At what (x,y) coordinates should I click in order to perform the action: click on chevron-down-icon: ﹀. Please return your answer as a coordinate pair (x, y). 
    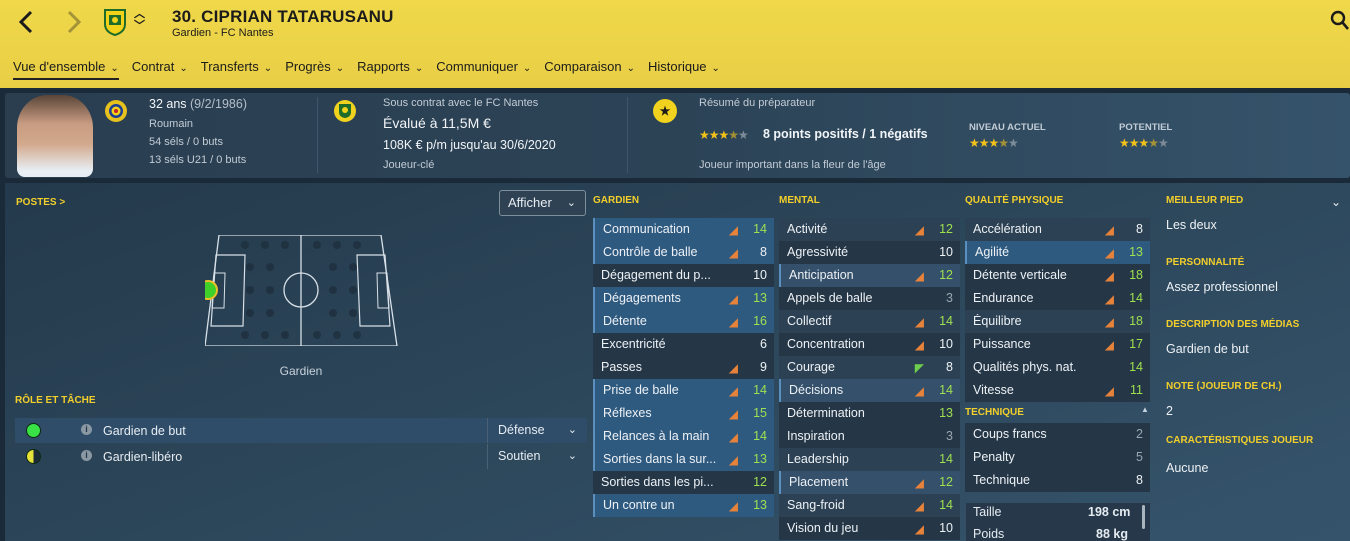
    Looking at the image, I should click on (139, 26).